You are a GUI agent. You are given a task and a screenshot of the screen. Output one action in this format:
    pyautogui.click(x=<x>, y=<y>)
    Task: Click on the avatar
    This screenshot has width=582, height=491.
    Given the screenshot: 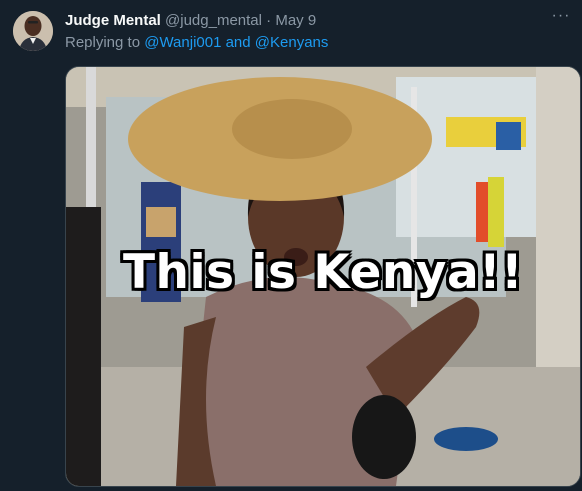 What is the action you would take?
    pyautogui.click(x=33, y=31)
    